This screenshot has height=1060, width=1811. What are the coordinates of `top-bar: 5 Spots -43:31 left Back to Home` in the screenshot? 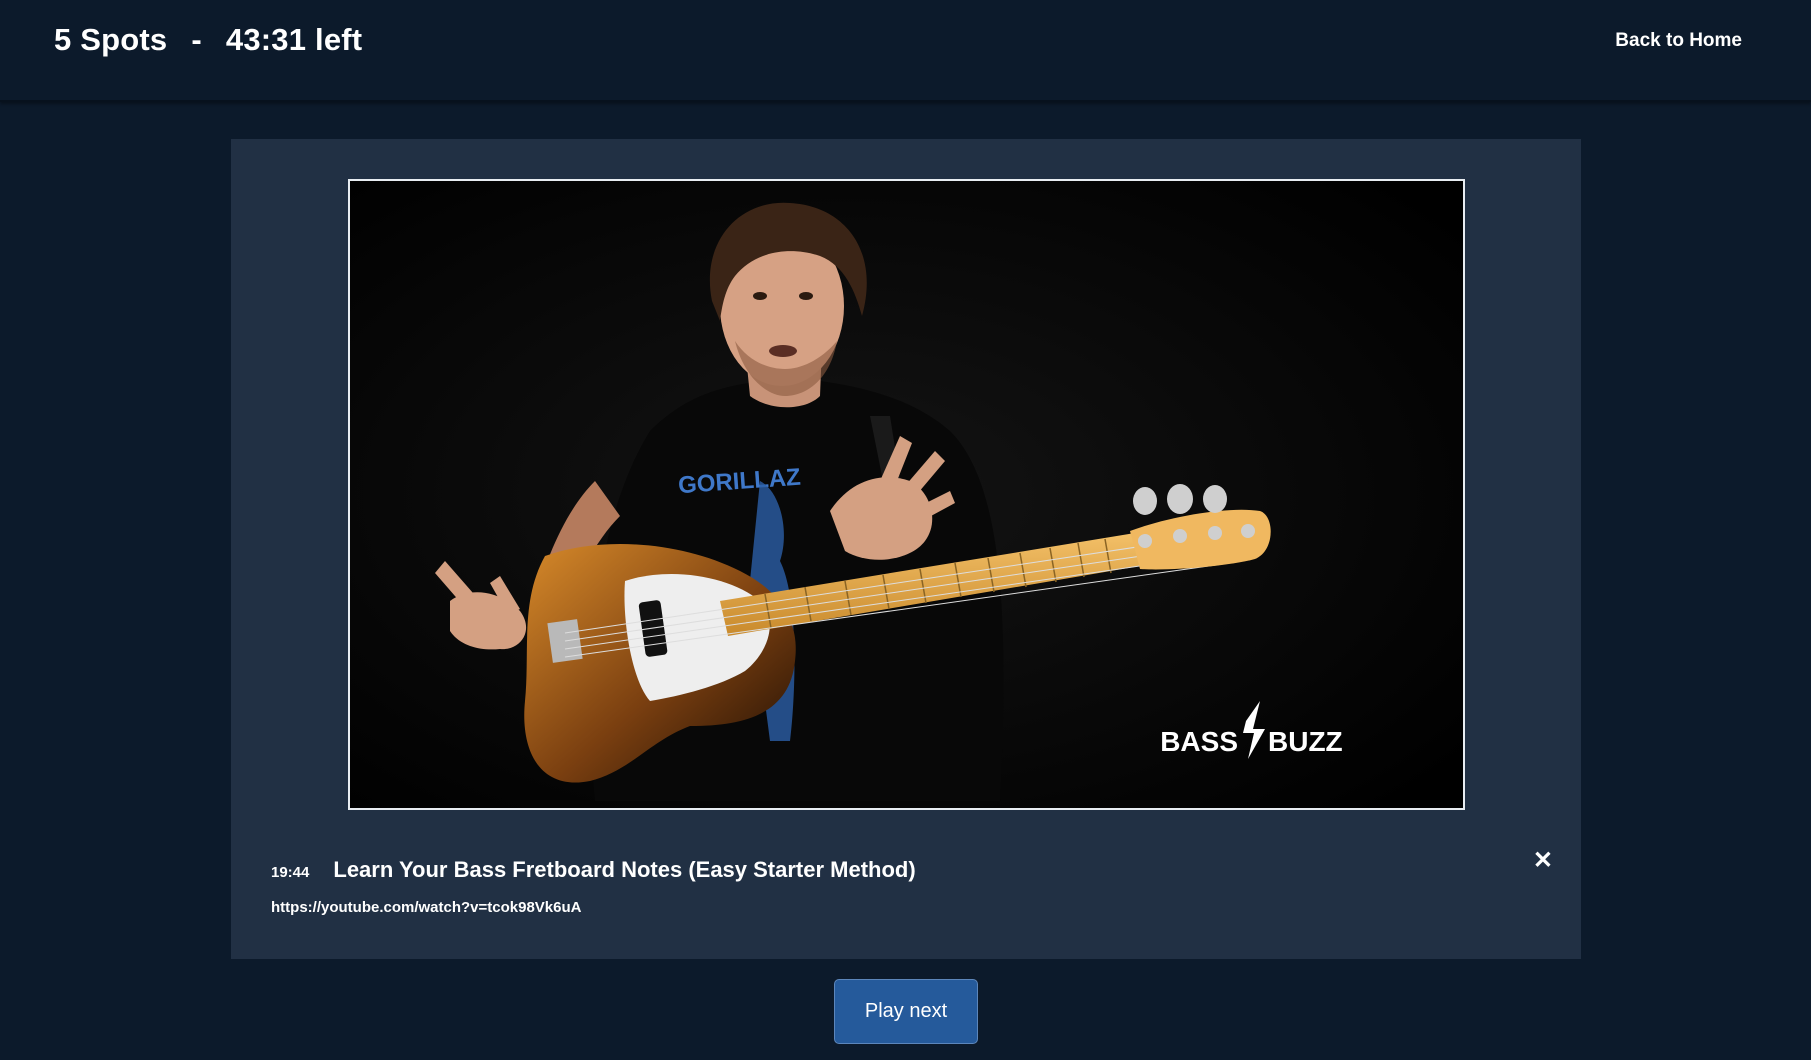 It's located at (905, 51).